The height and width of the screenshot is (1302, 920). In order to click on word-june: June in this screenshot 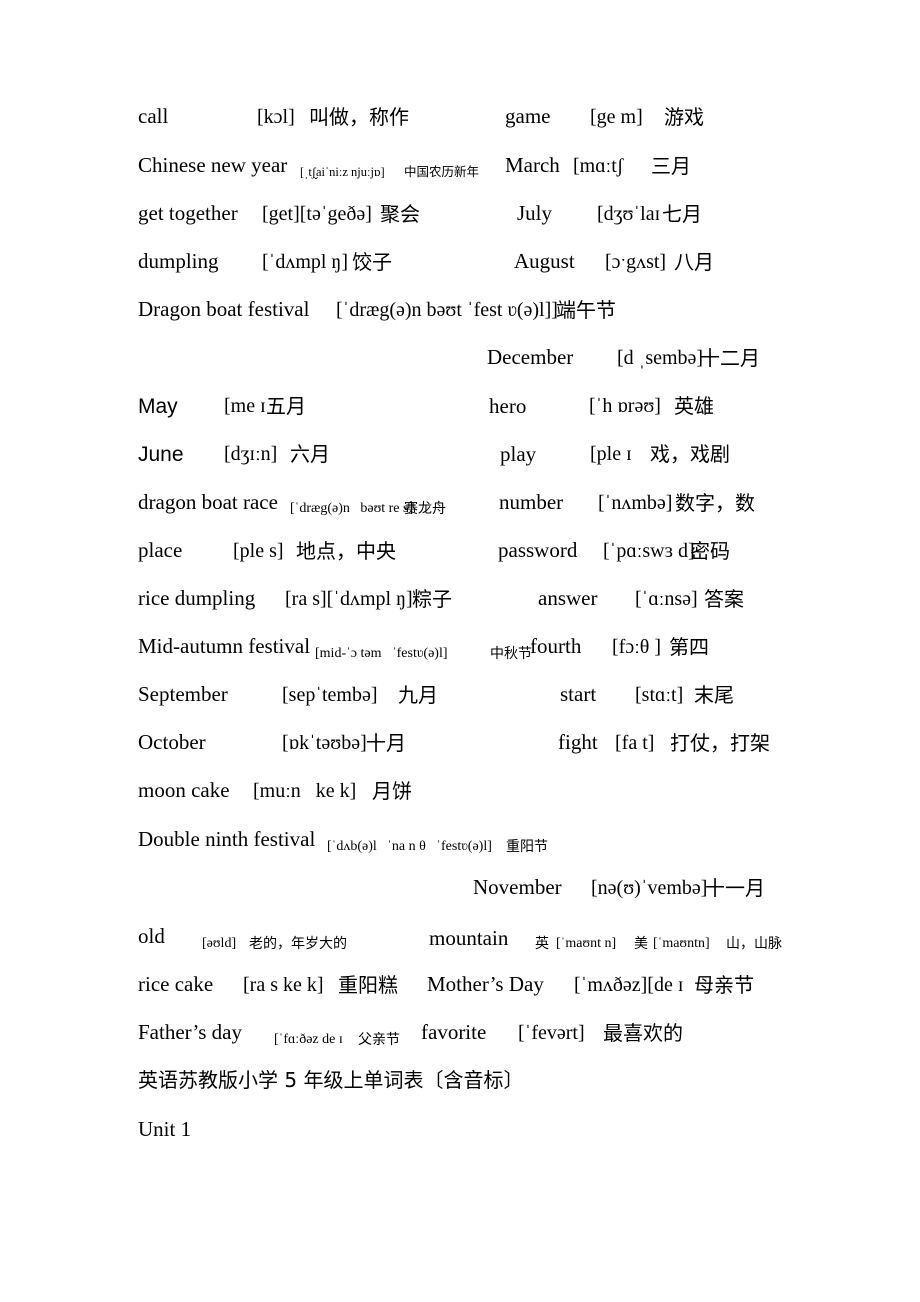, I will do `click(161, 454)`.